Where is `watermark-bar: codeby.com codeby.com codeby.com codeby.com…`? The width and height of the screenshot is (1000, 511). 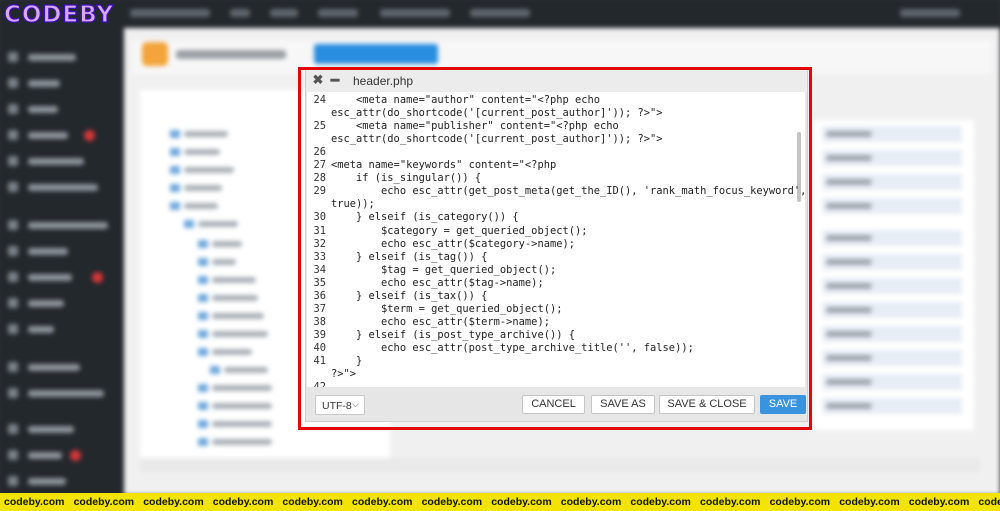 watermark-bar: codeby.com codeby.com codeby.com codeby.com… is located at coordinates (500, 502).